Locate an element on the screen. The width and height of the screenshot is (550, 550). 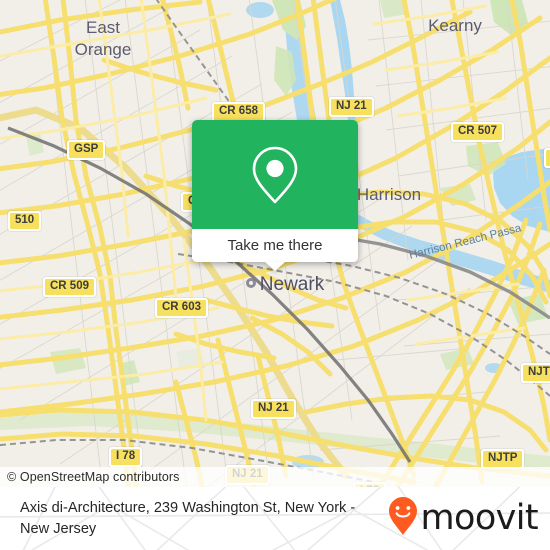
road-shield-label: CR 509 is located at coordinates (69, 286).